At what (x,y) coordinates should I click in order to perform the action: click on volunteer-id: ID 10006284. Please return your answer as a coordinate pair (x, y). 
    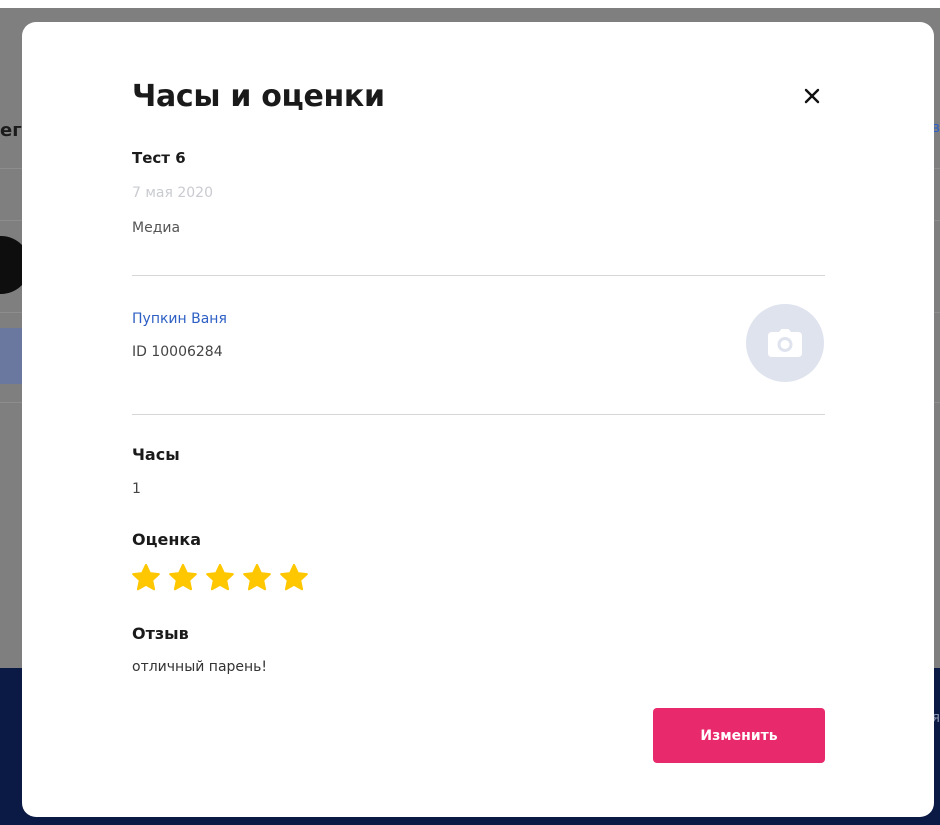
    Looking at the image, I should click on (177, 352).